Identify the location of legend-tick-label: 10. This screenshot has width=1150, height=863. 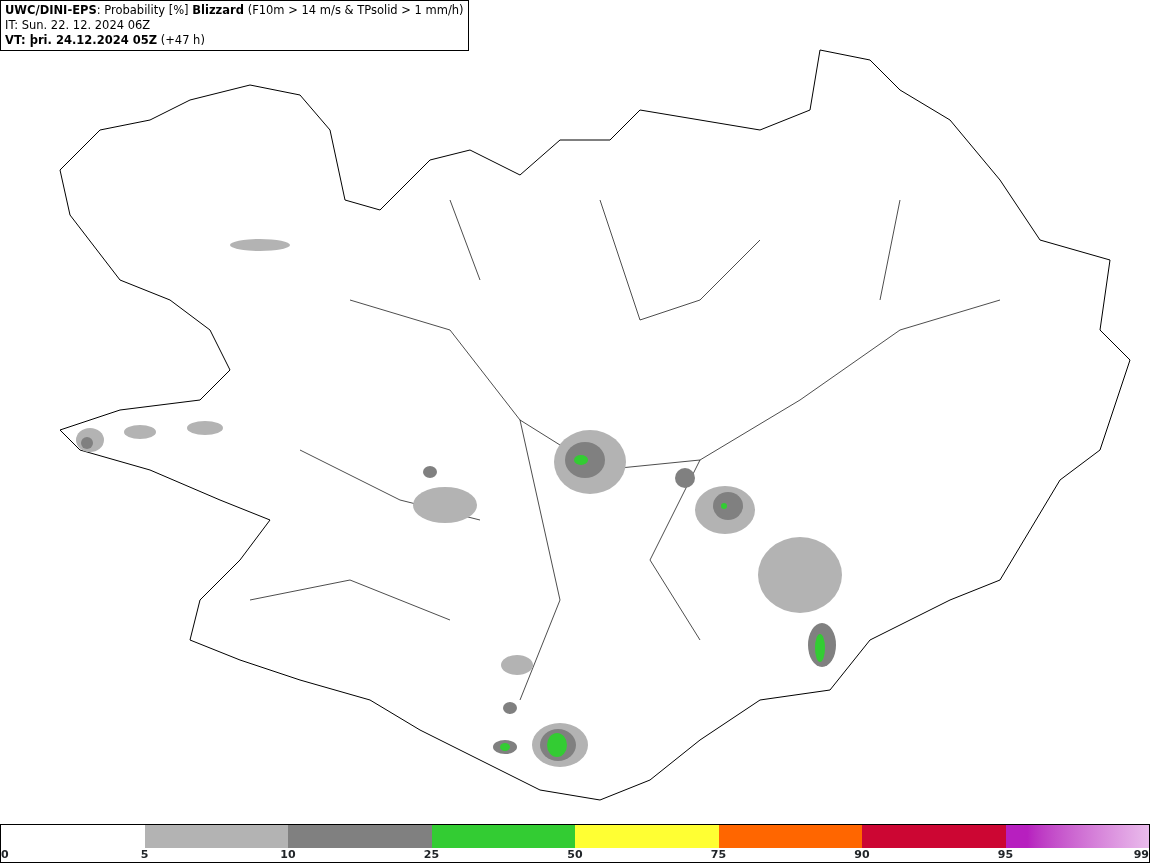
(288, 855).